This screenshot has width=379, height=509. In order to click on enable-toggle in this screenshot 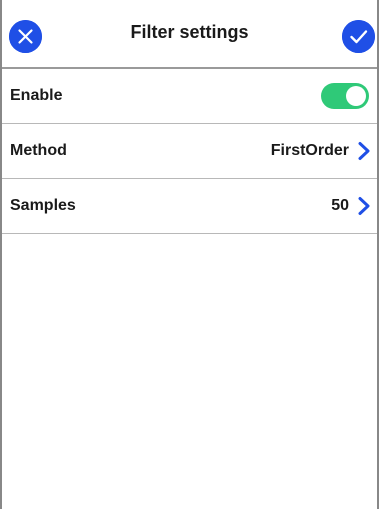, I will do `click(345, 96)`.